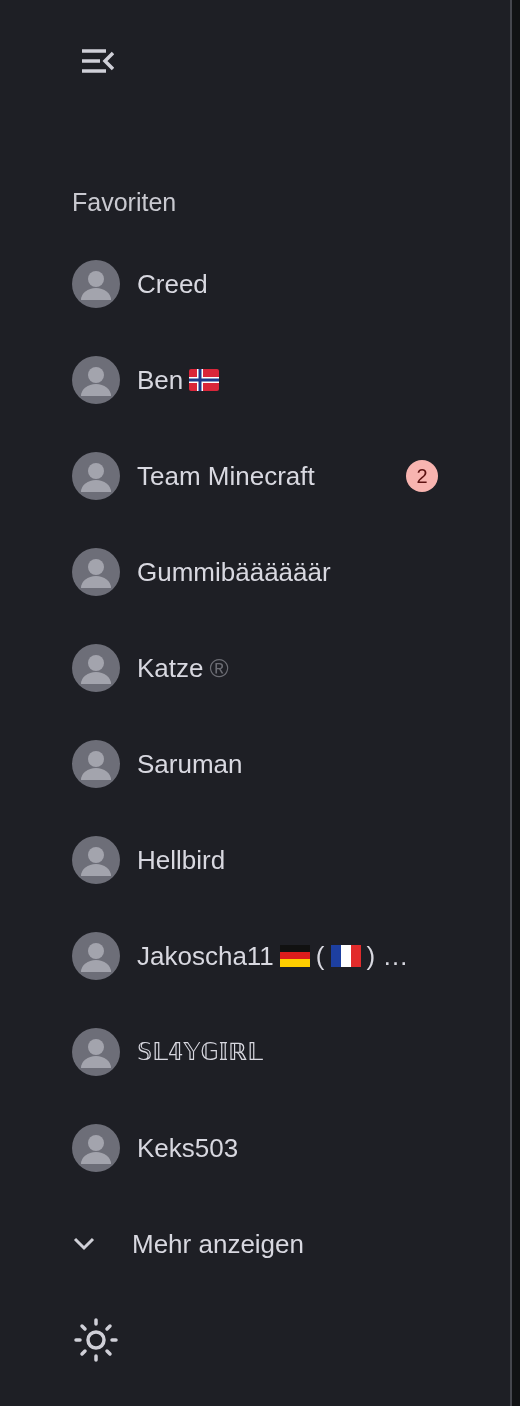 Image resolution: width=520 pixels, height=1406 pixels. I want to click on registered-symbol: ®, so click(219, 668).